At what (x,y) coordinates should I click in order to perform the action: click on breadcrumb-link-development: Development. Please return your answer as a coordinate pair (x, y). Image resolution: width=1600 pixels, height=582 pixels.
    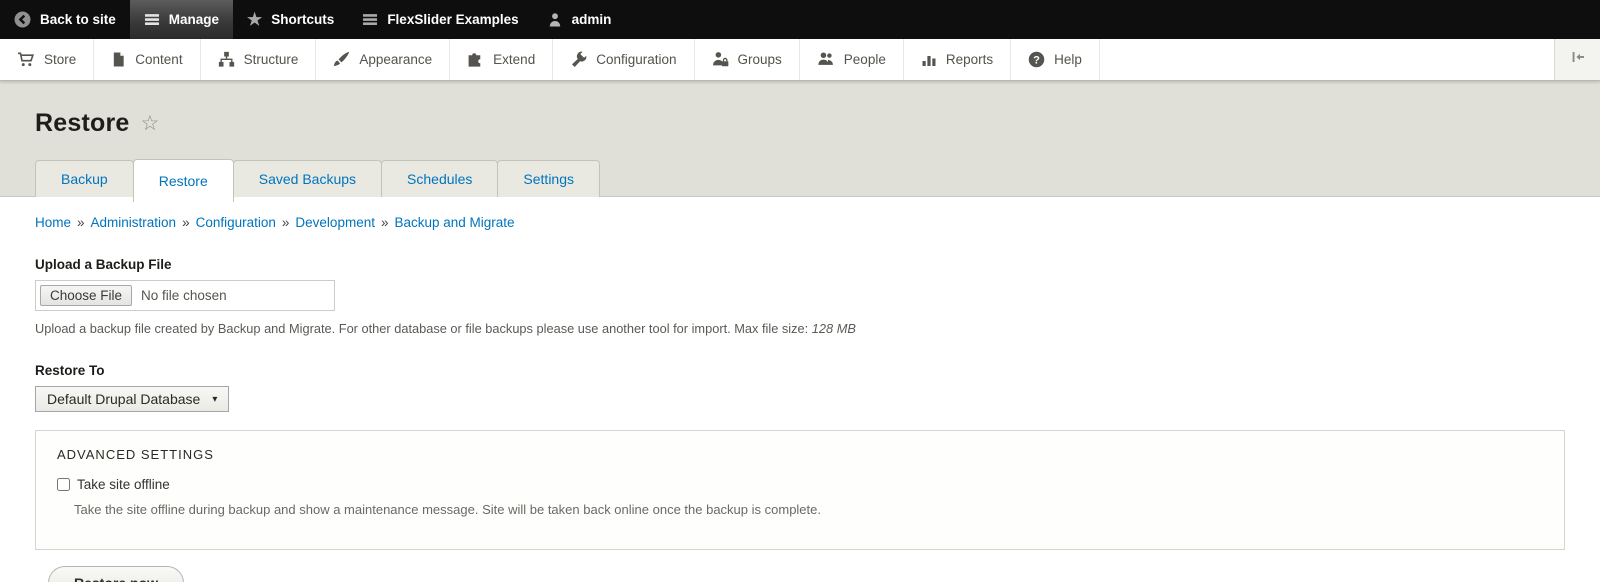
    Looking at the image, I should click on (335, 222).